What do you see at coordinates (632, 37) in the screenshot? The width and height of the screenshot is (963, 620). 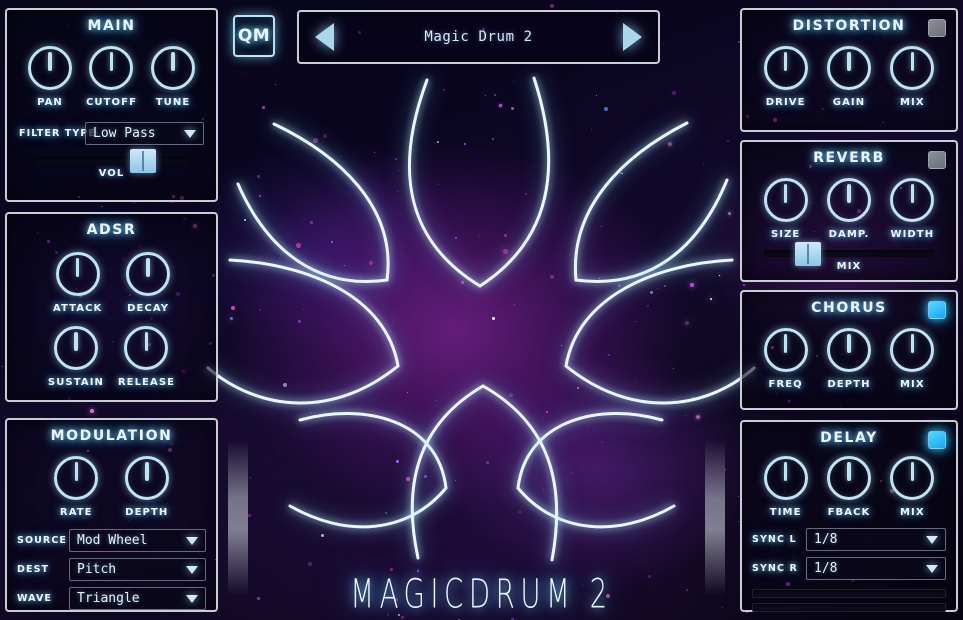 I see `preset-next-button` at bounding box center [632, 37].